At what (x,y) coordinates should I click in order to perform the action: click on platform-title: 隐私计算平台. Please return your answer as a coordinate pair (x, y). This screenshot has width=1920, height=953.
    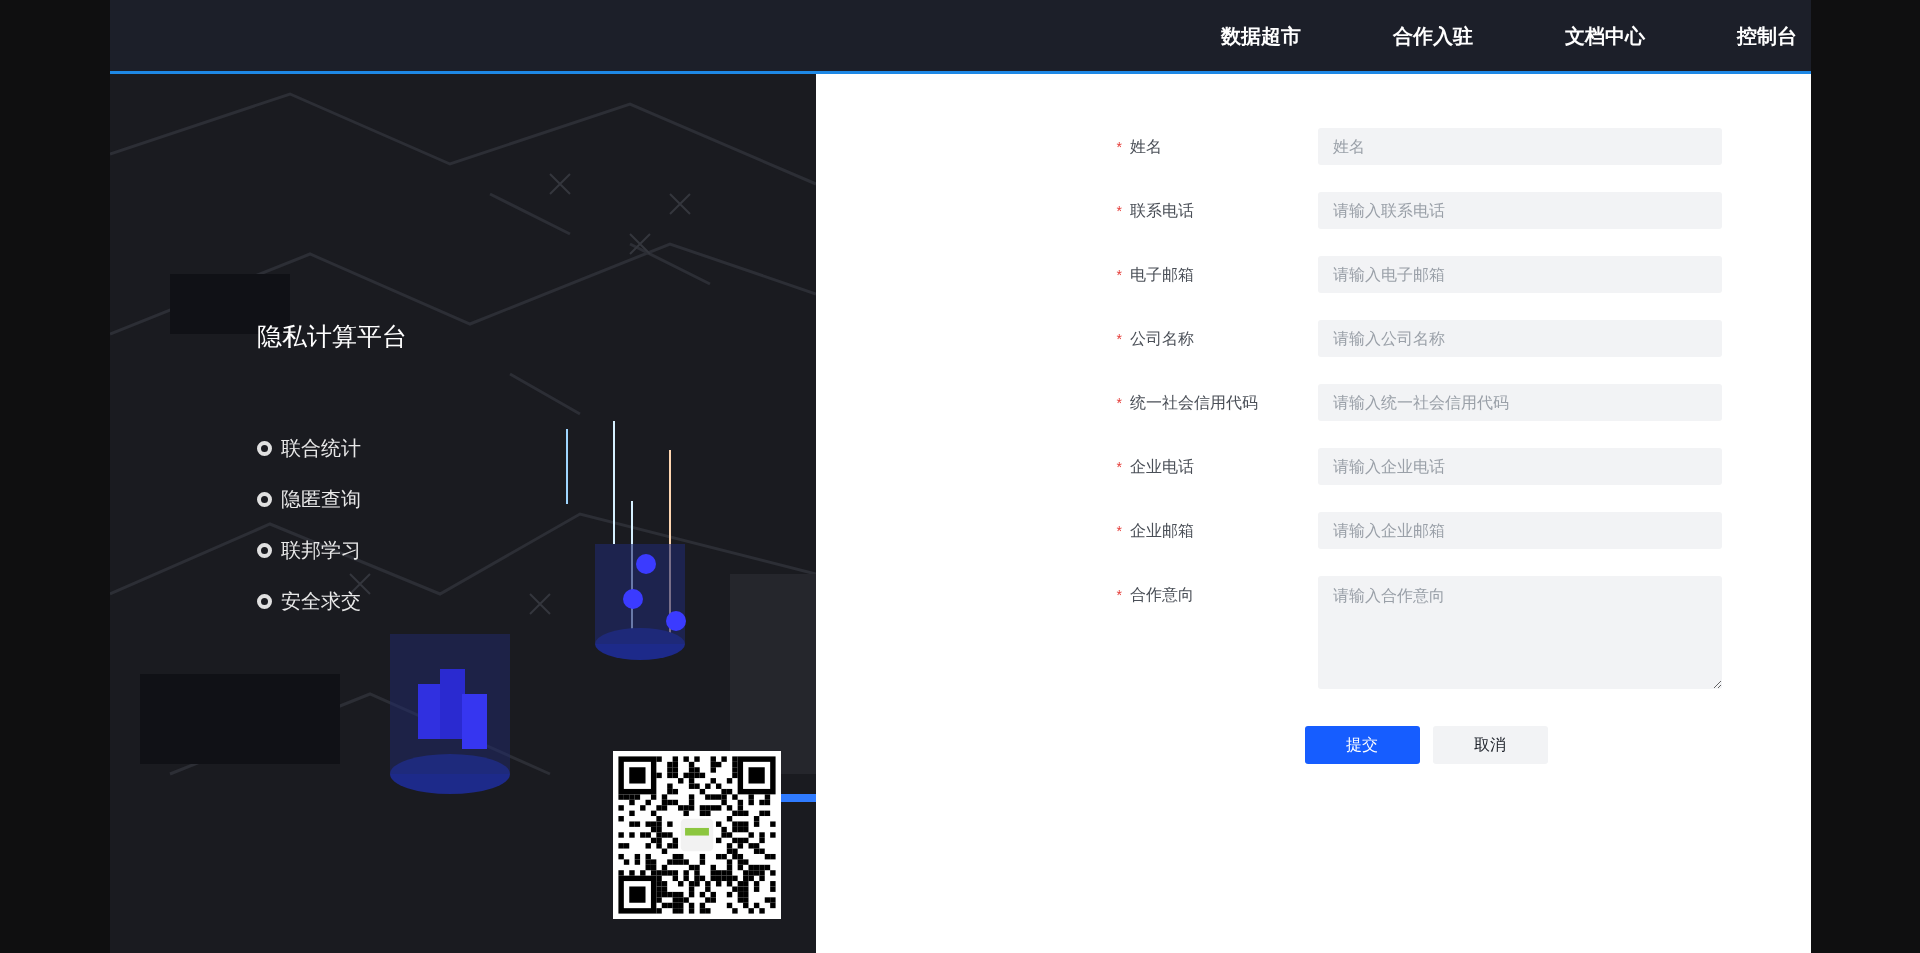
    Looking at the image, I should click on (332, 336).